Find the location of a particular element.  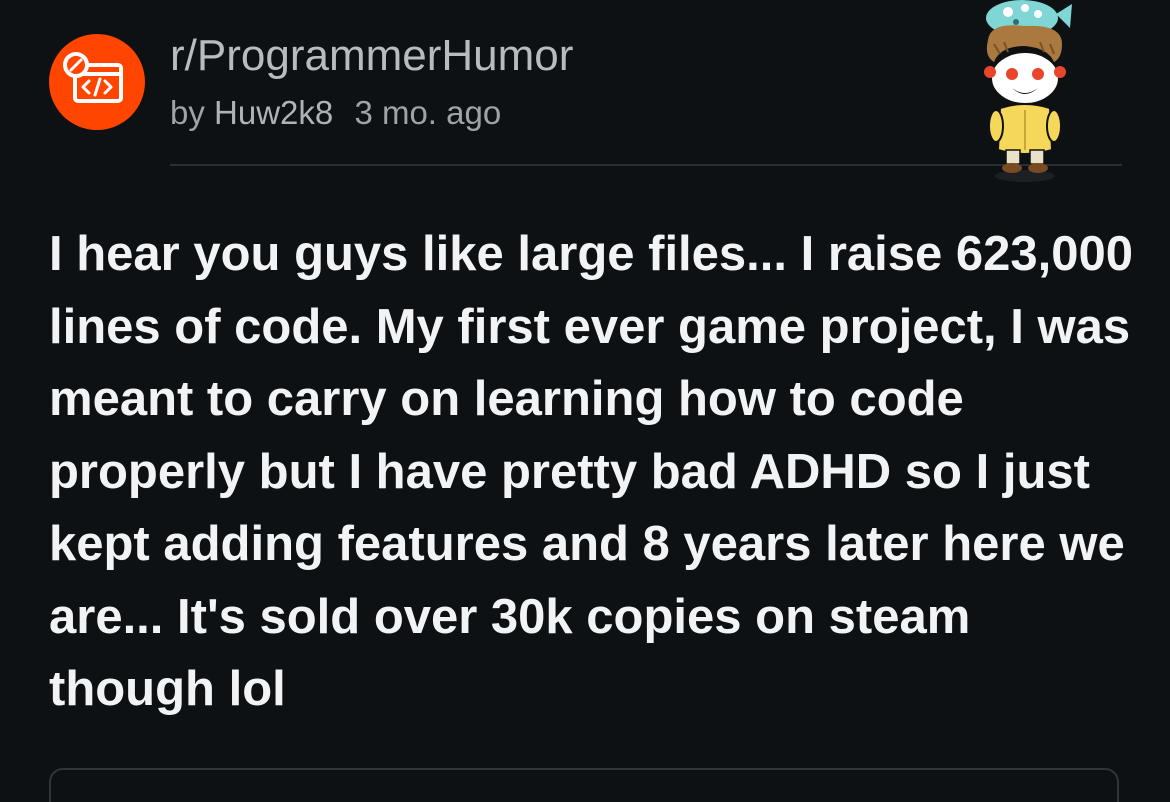

subreddit-icon is located at coordinates (97, 82).